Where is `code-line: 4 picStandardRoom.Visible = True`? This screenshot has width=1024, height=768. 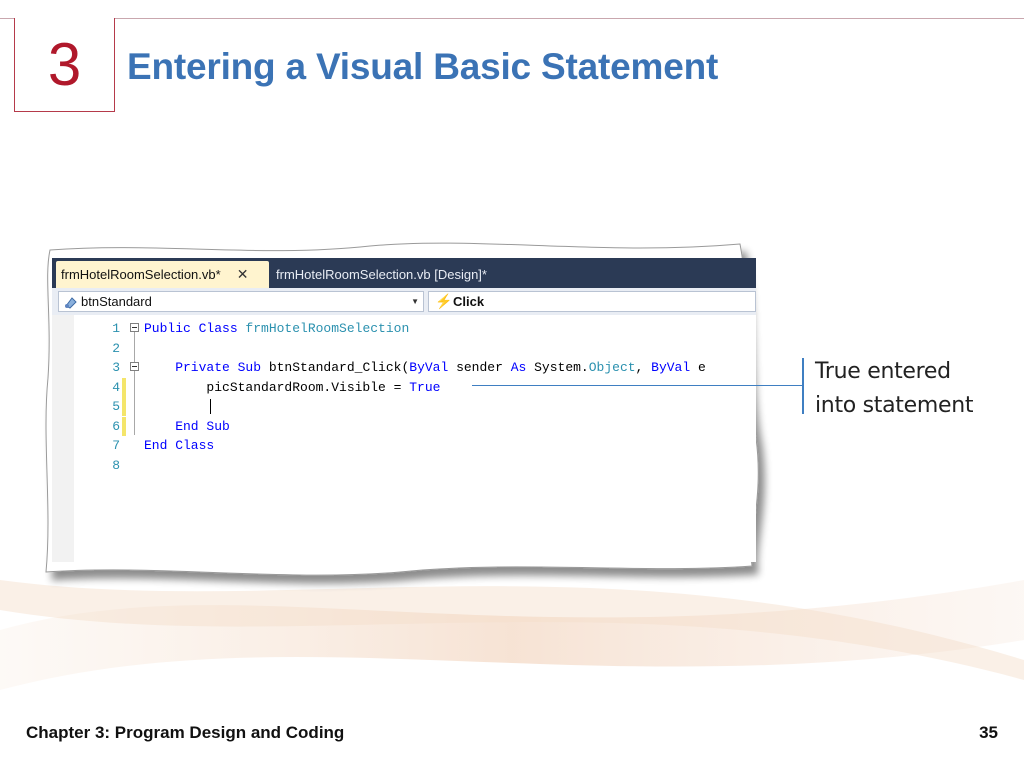
code-line: 4 picStandardRoom.Visible = True is located at coordinates (404, 387).